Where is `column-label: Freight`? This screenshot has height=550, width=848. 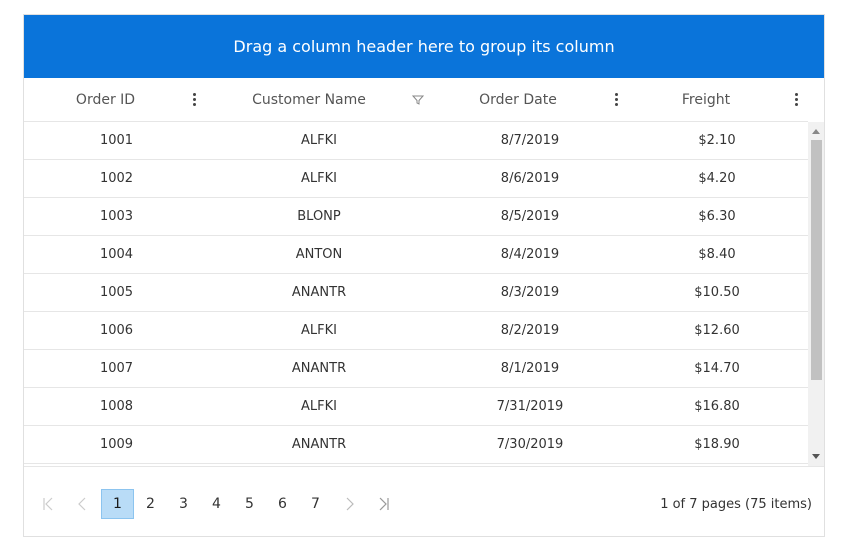 column-label: Freight is located at coordinates (706, 99).